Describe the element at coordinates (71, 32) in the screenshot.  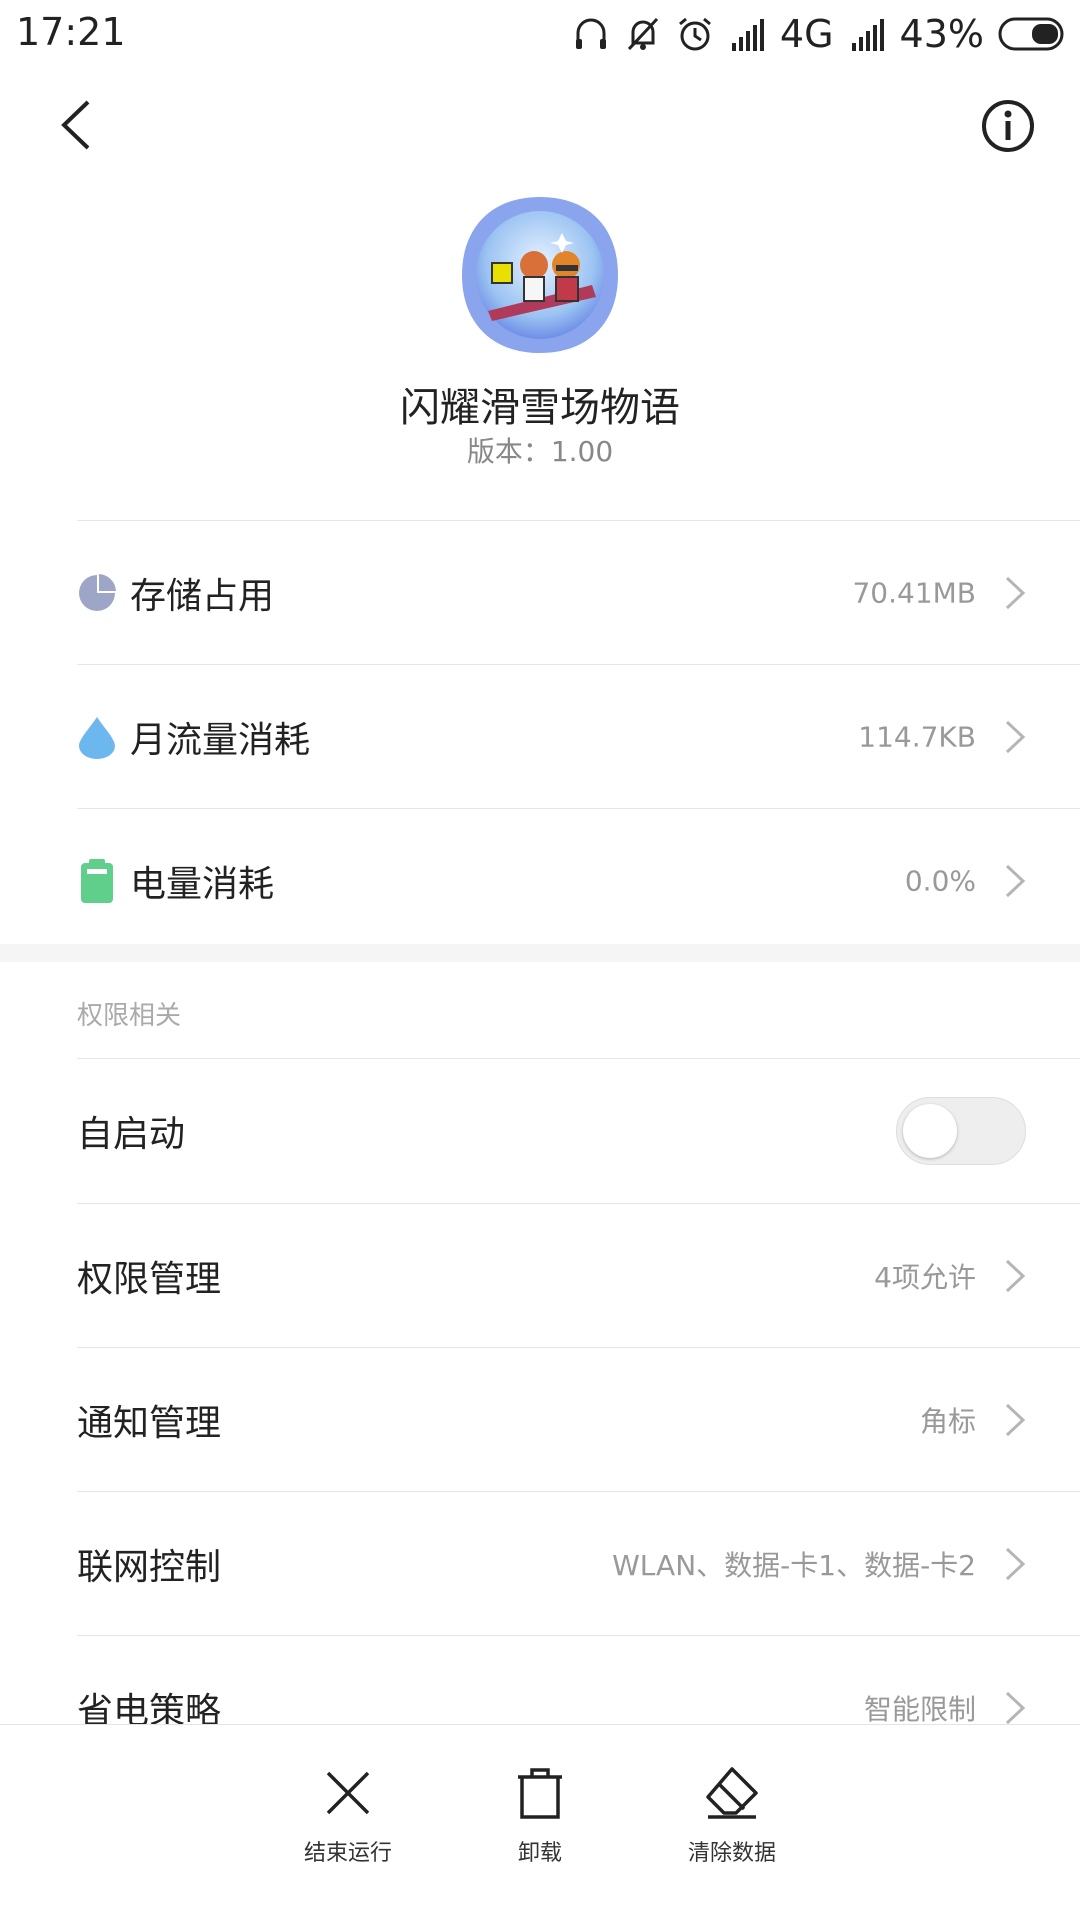
I see `status-time: 17:21` at that location.